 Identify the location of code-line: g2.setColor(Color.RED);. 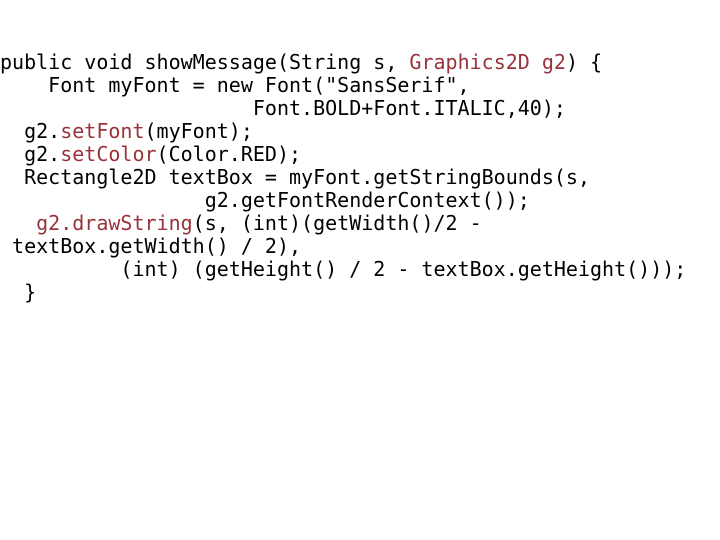
(360, 154).